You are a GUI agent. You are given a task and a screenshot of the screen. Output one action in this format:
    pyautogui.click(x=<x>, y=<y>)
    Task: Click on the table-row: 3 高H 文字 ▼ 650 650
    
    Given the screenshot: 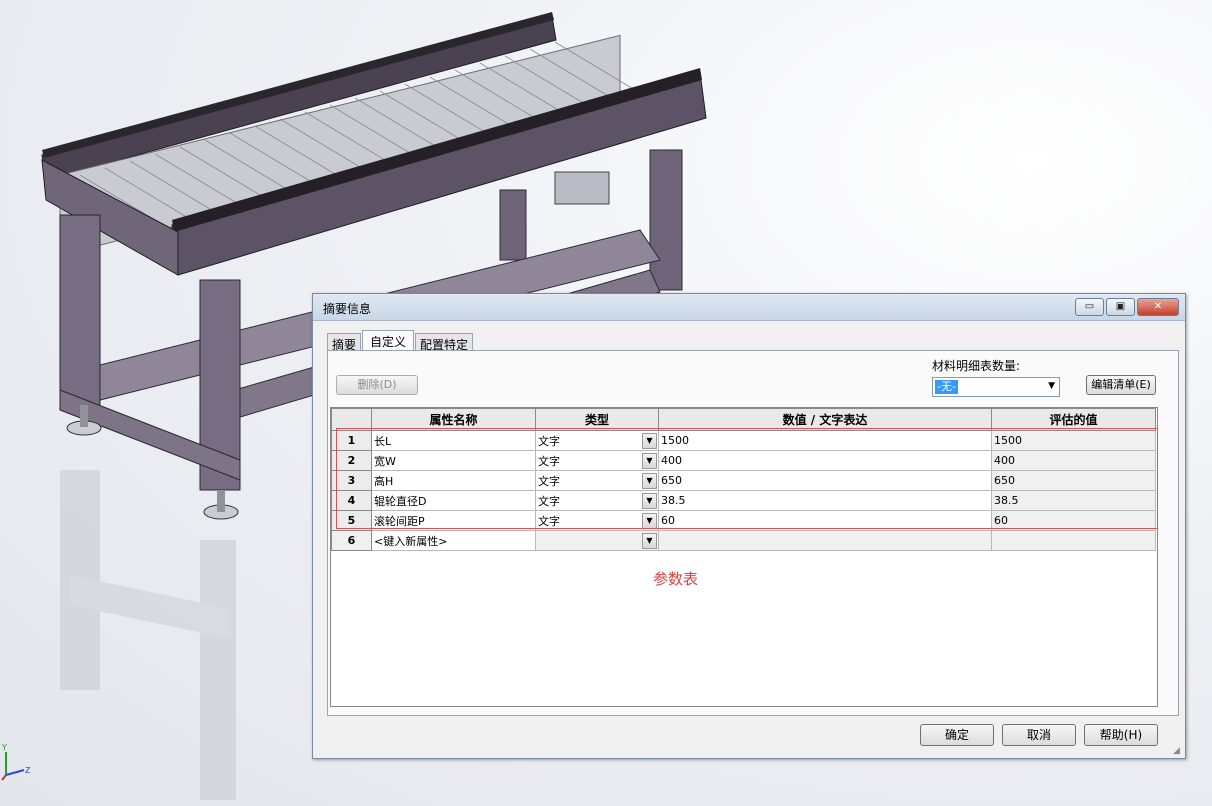 What is the action you would take?
    pyautogui.click(x=743, y=480)
    